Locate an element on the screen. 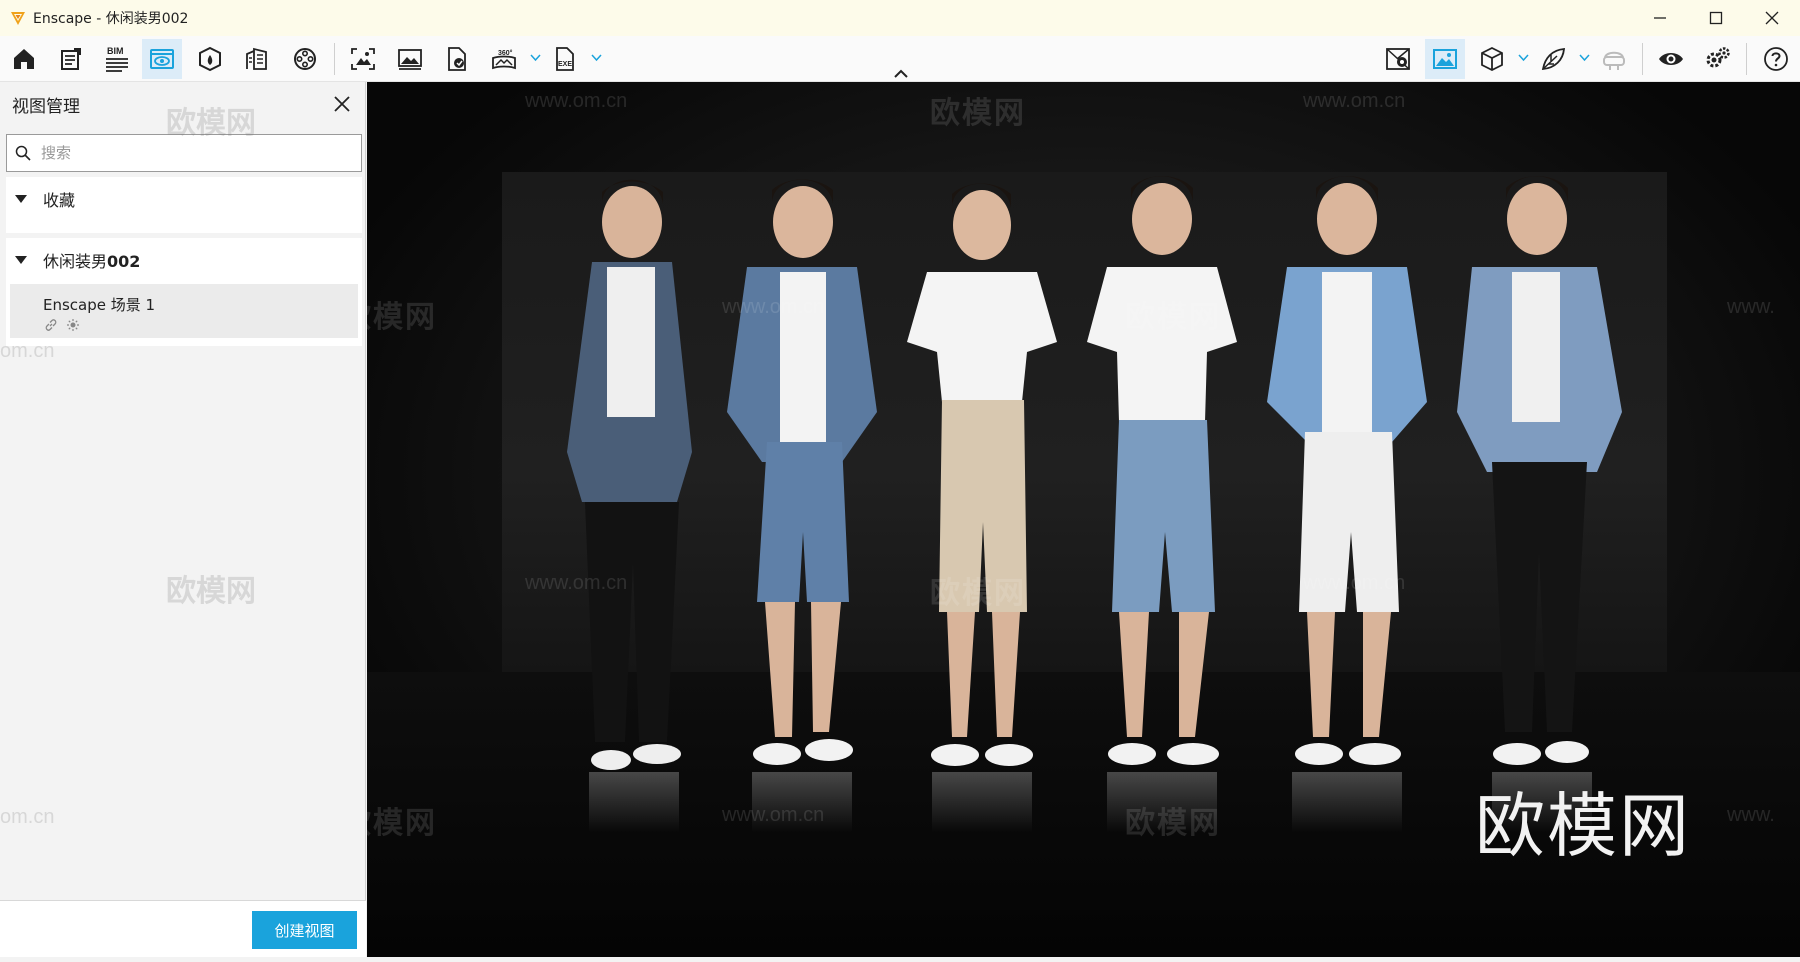  scene-group-section: 休闲装男002 Enscape 场景 1 is located at coordinates (184, 292).